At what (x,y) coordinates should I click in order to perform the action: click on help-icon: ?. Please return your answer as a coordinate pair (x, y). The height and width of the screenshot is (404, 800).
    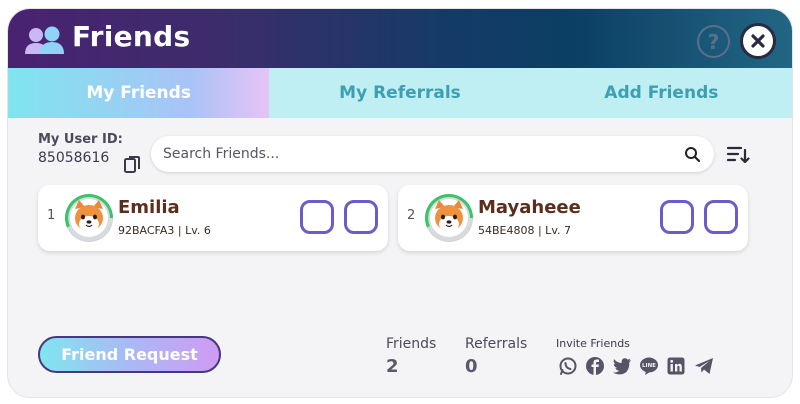
    Looking at the image, I should click on (713, 41).